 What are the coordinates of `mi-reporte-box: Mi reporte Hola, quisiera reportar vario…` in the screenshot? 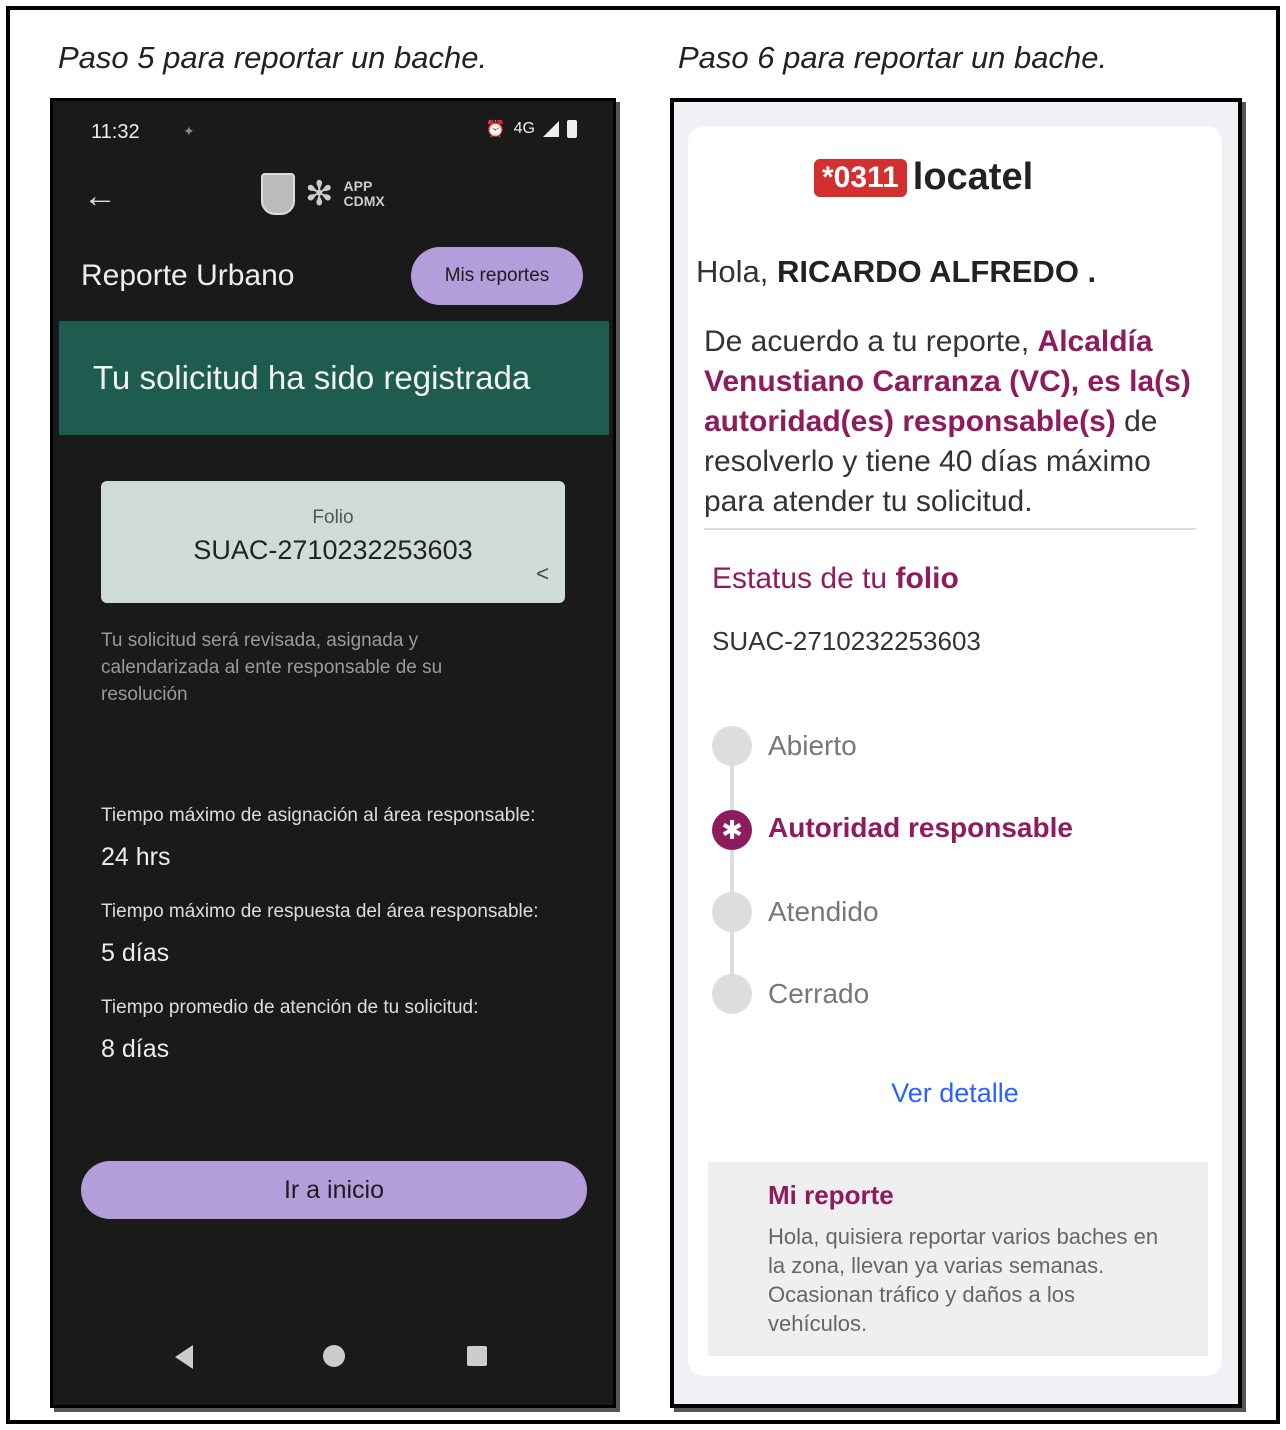 It's located at (958, 1259).